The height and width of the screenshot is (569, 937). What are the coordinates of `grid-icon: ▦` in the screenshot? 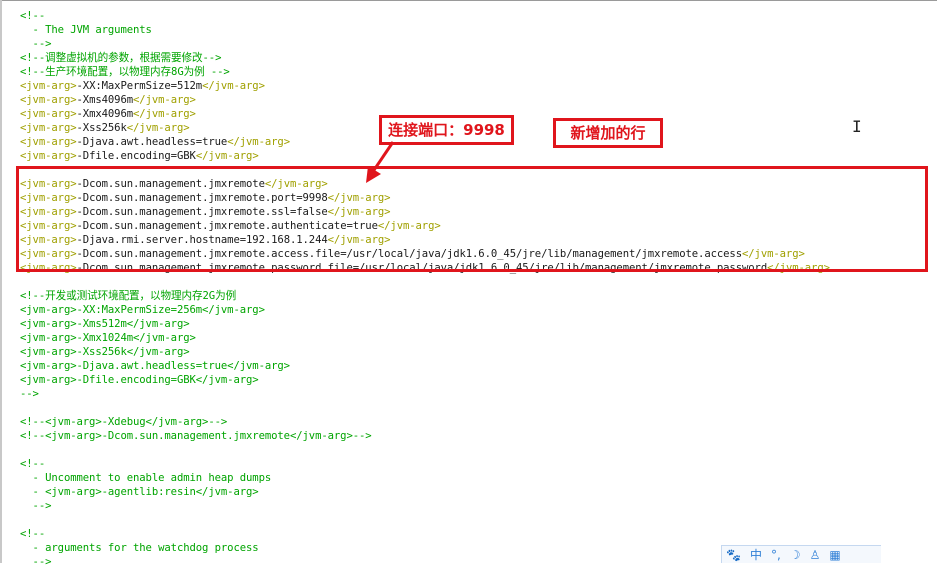 It's located at (834, 555).